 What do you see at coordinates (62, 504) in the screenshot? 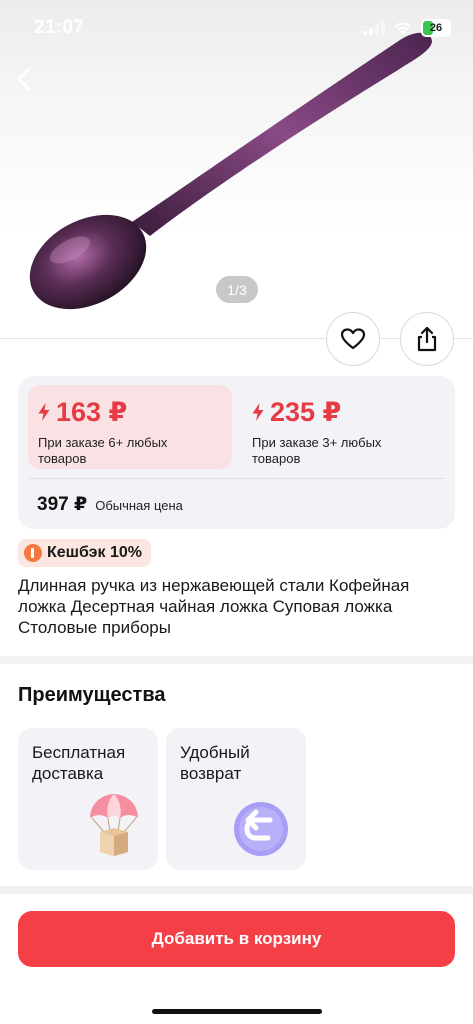
I see `regular-price: 397 ₽` at bounding box center [62, 504].